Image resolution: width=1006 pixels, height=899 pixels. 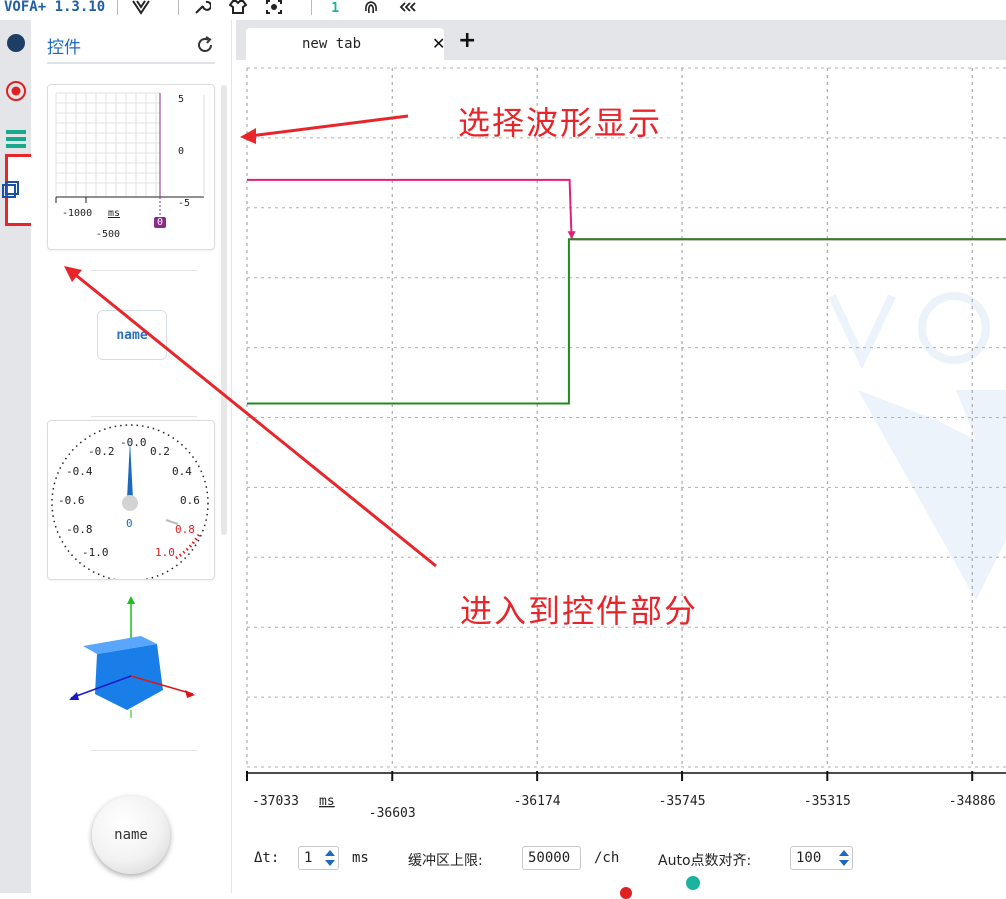 I want to click on close-icon: ✕, so click(x=438, y=43).